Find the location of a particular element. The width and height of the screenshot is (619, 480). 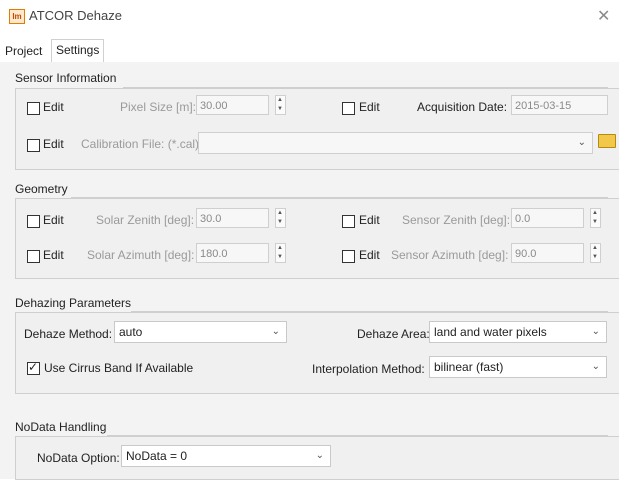

nodata-option-dropdown: NoData = 0 ⌄ is located at coordinates (226, 456).